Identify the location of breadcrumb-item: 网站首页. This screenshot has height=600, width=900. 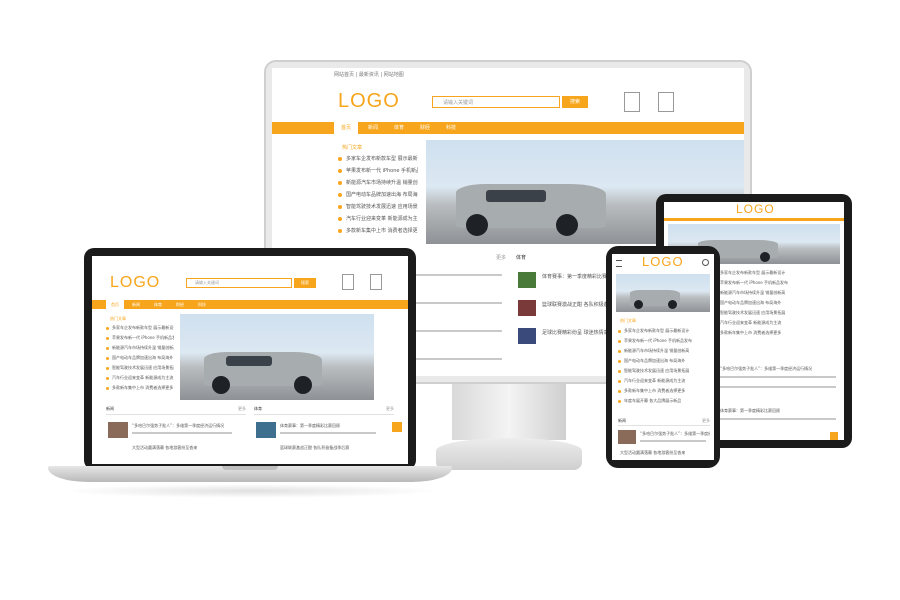
(344, 75).